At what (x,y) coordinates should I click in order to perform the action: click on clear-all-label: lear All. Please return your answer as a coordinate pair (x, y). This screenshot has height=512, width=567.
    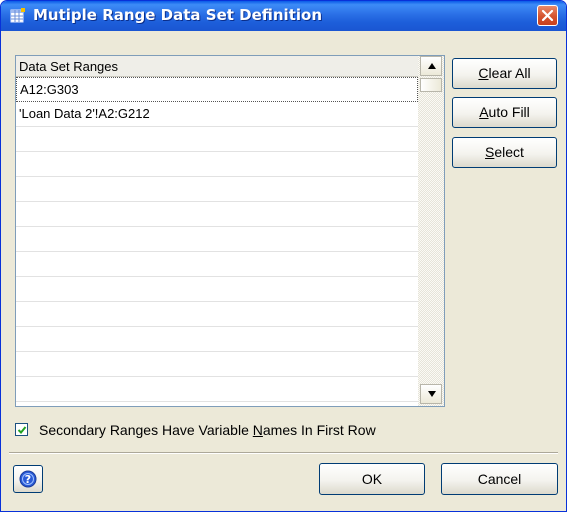
    Looking at the image, I should click on (509, 73).